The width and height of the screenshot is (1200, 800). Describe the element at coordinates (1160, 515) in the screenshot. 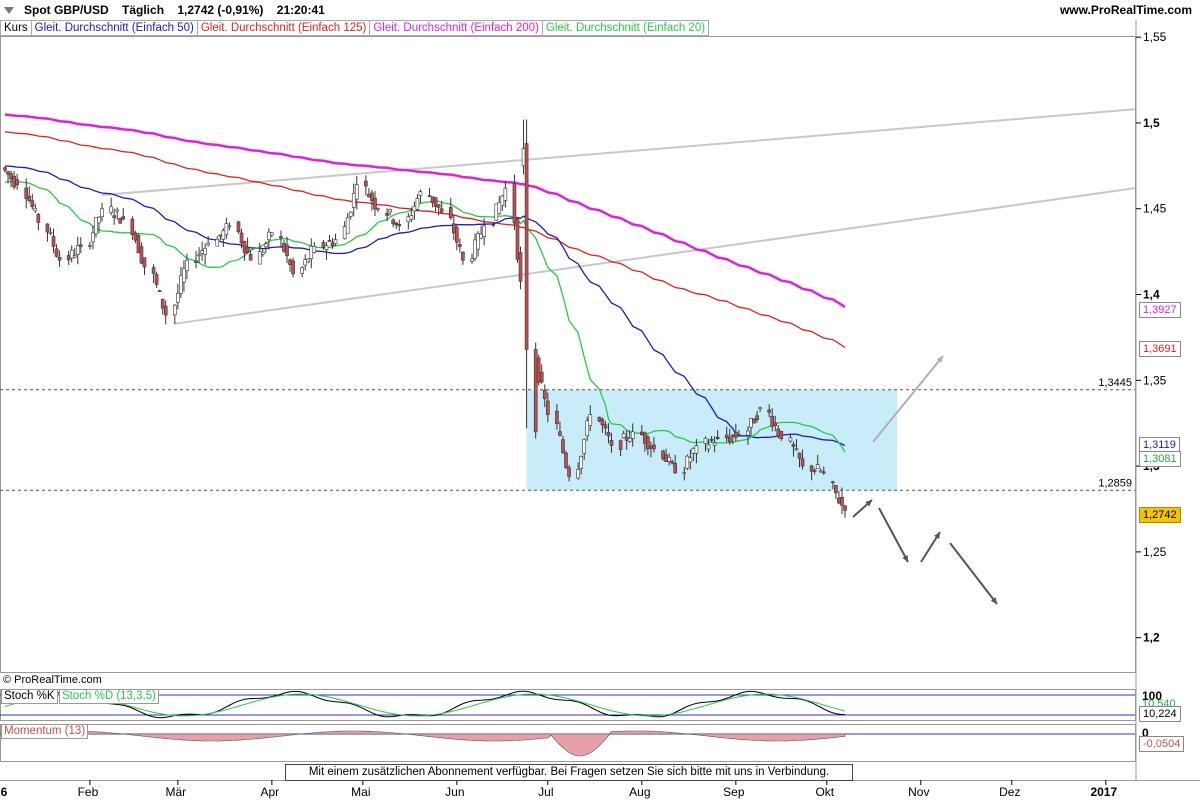

I see `price-tag-last: 1,2742` at that location.